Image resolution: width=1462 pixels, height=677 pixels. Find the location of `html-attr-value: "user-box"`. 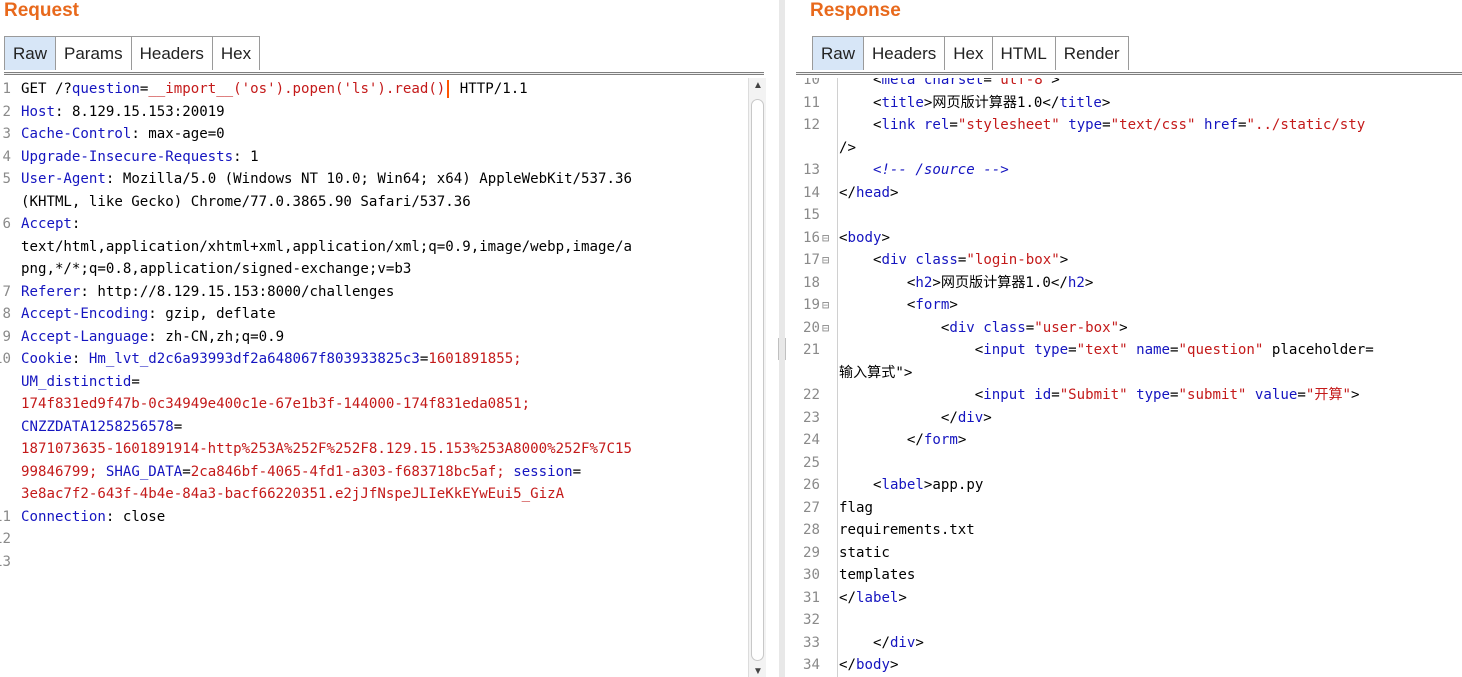

html-attr-value: "user-box" is located at coordinates (1077, 327).